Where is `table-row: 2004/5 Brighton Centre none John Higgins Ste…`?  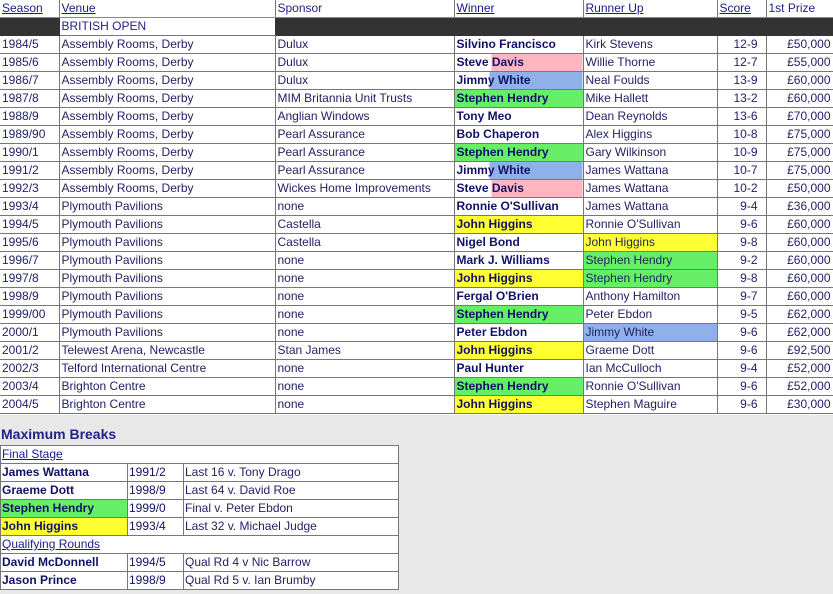
table-row: 2004/5 Brighton Centre none John Higgins Ste… is located at coordinates (416, 404).